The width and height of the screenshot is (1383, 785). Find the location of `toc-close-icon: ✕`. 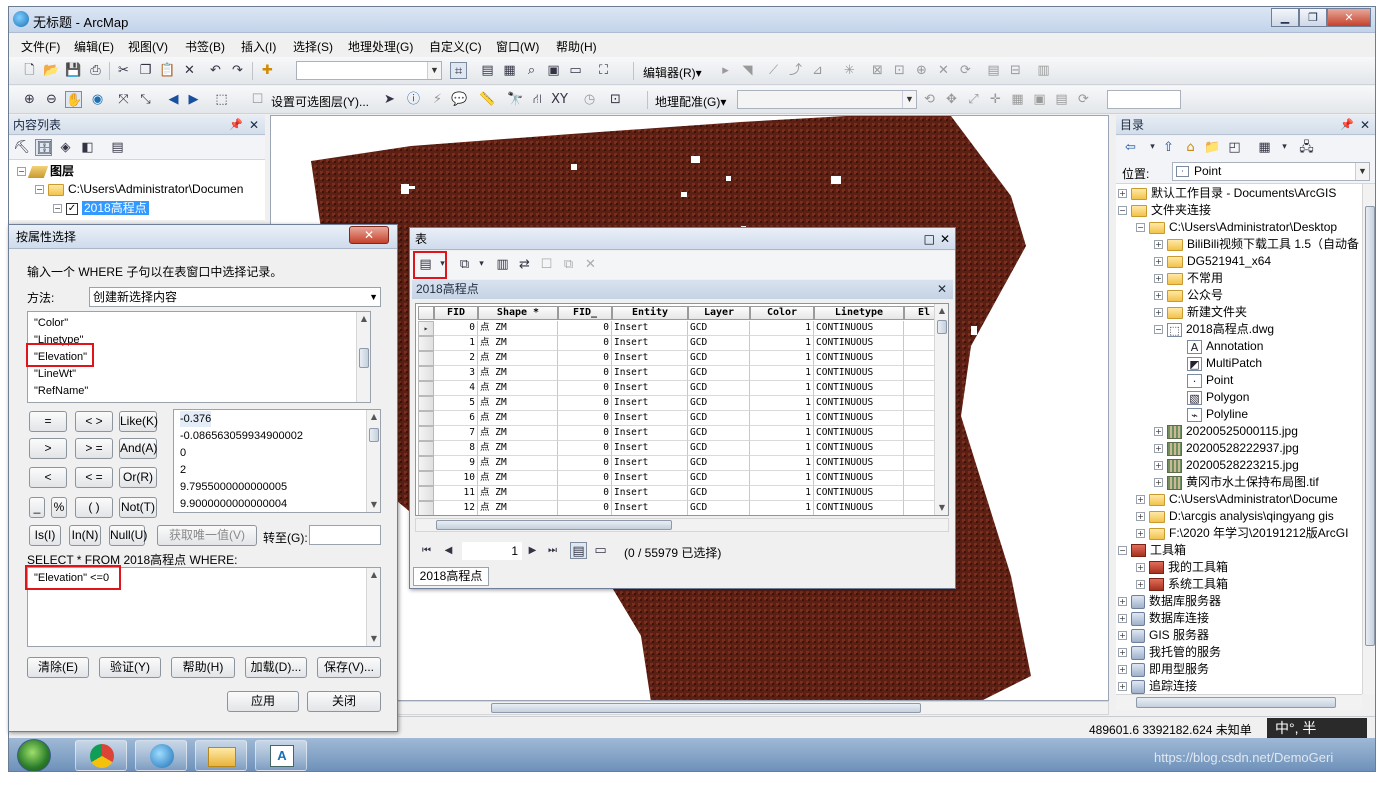

toc-close-icon: ✕ is located at coordinates (254, 125).